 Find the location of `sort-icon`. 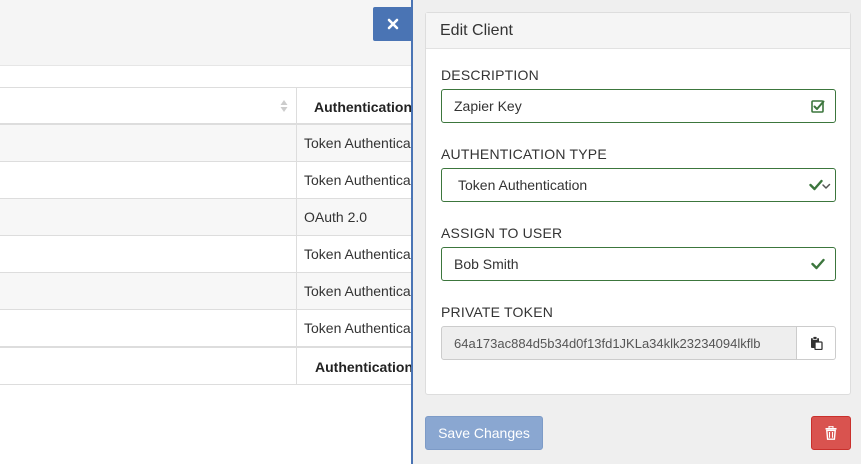

sort-icon is located at coordinates (284, 106).